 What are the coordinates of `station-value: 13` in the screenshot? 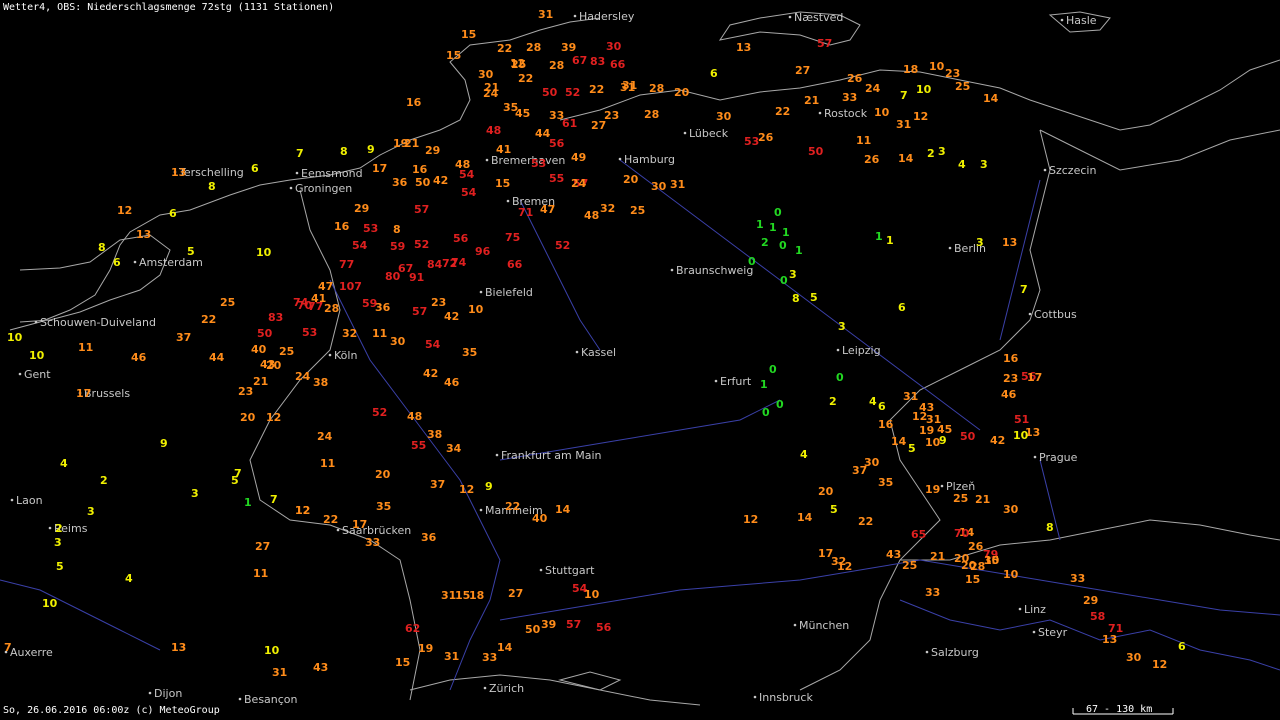 It's located at (1009, 242).